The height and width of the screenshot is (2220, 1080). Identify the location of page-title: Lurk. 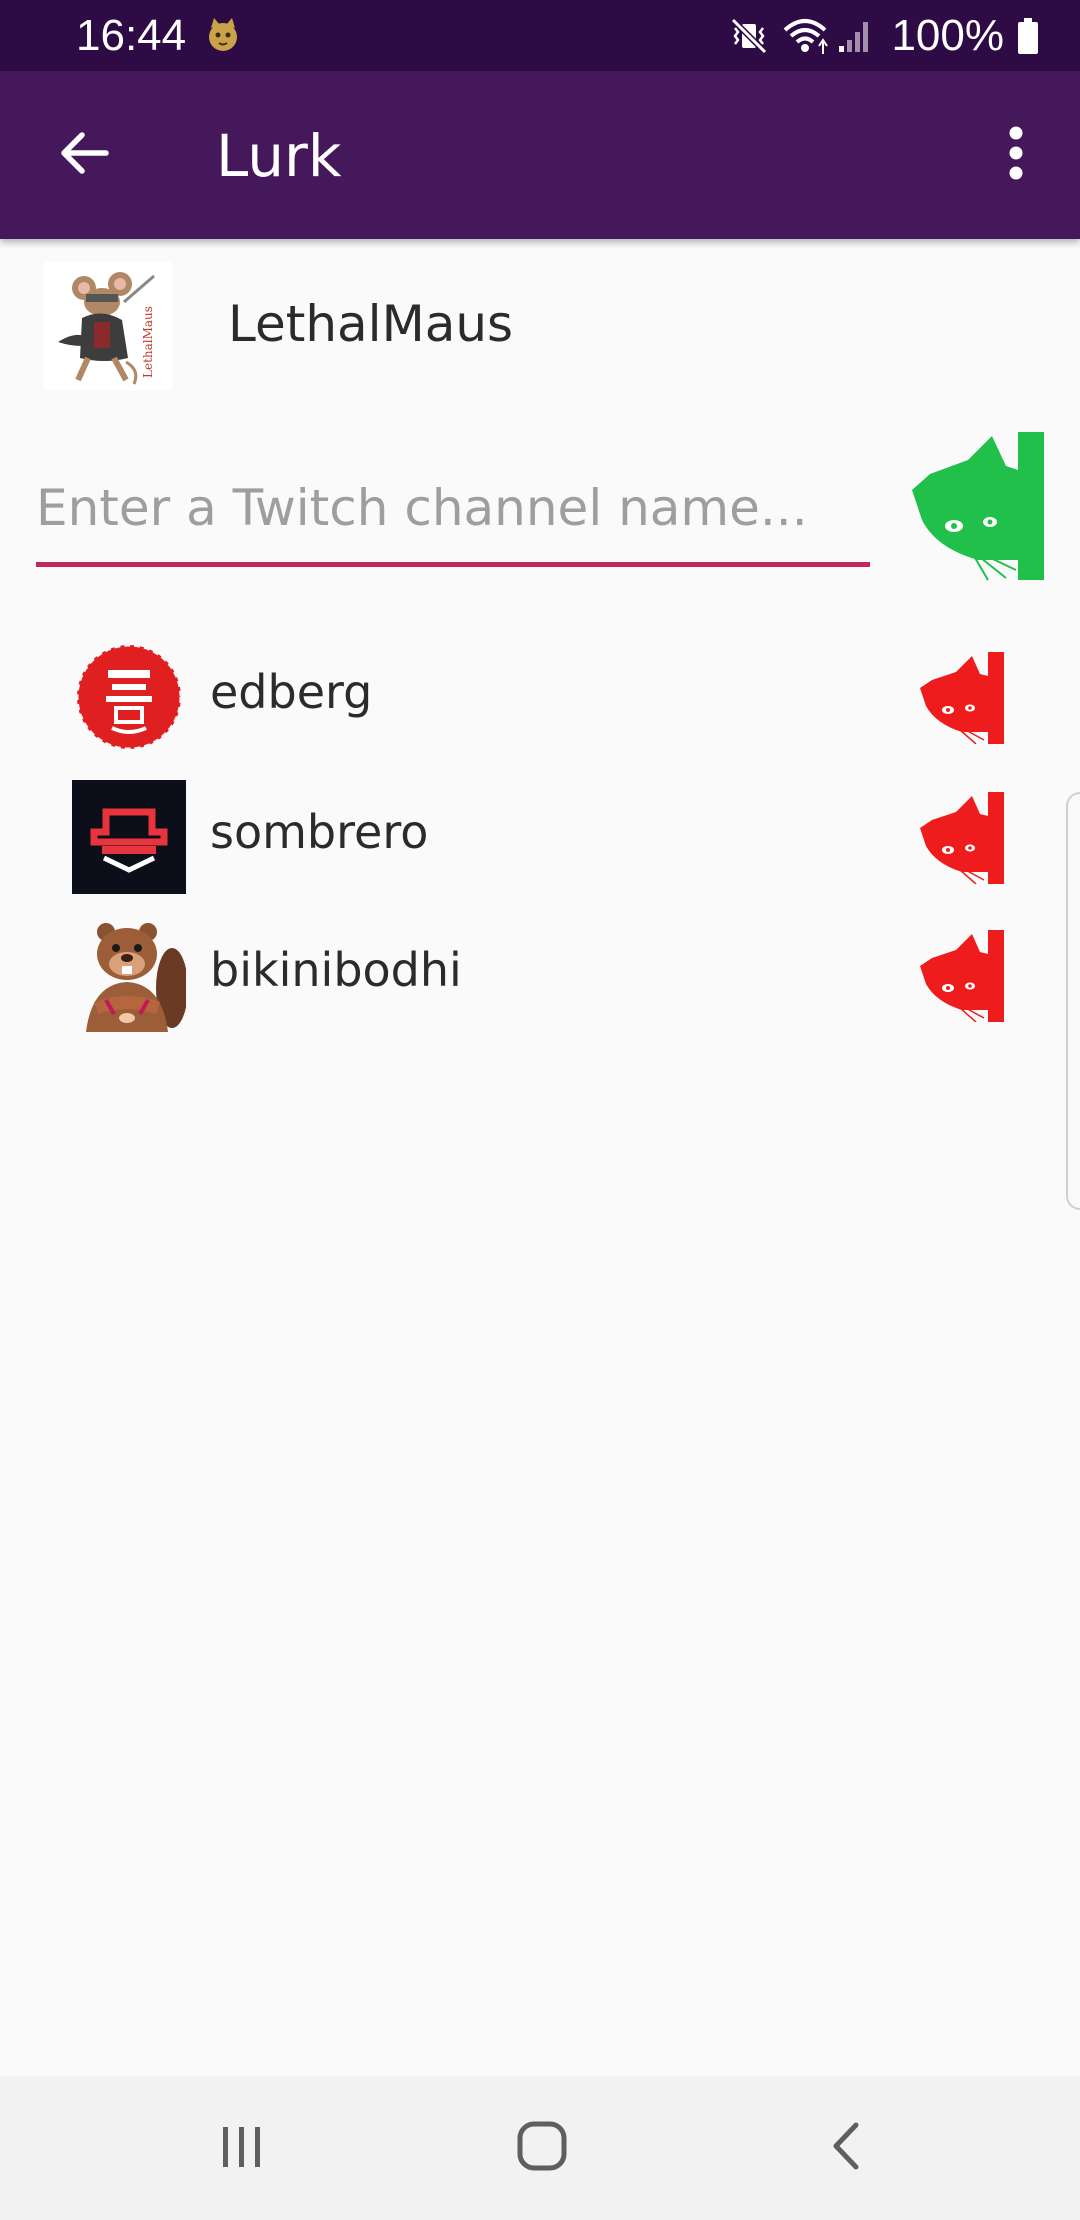
(279, 156).